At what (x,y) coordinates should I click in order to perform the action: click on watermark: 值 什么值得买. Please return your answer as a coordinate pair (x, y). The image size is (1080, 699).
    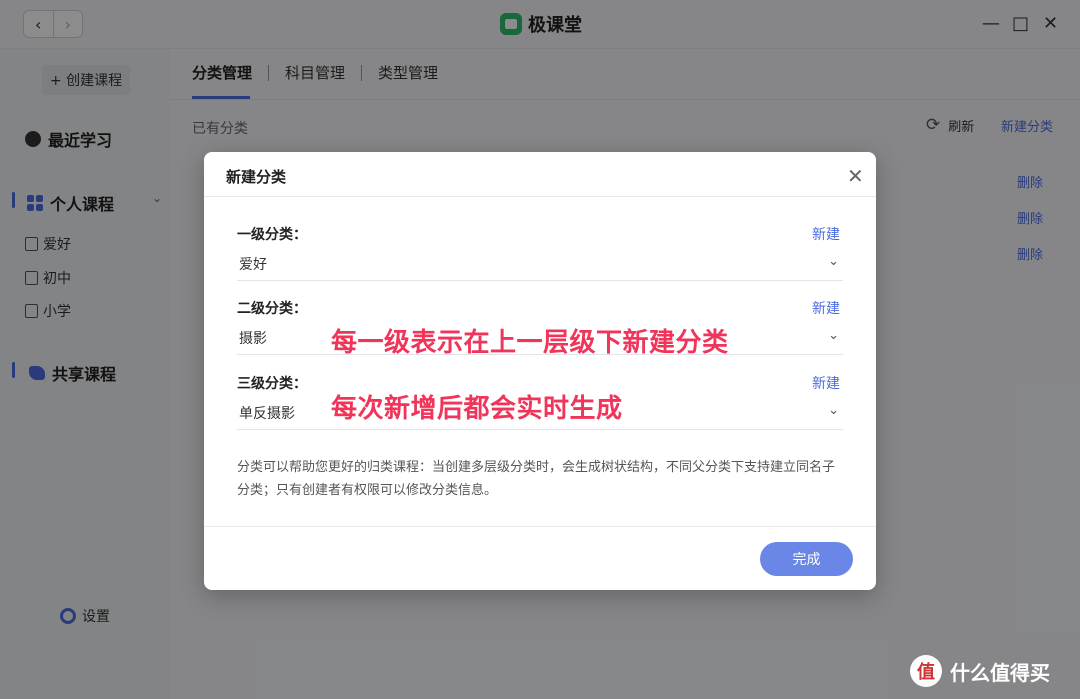
    Looking at the image, I should click on (980, 671).